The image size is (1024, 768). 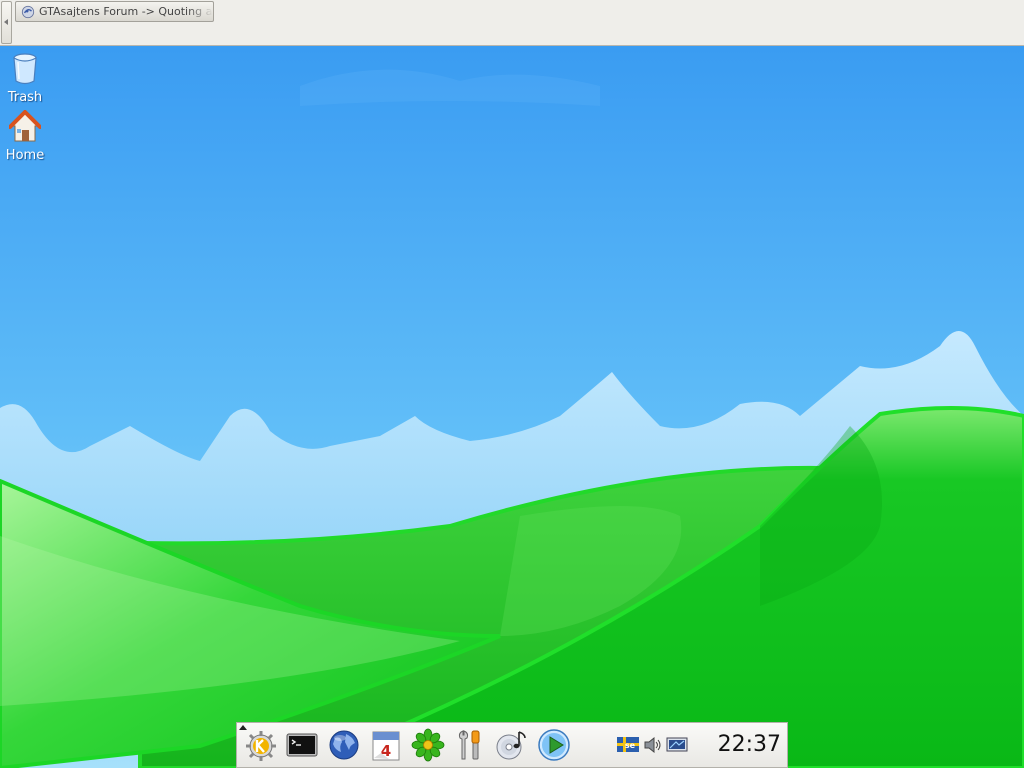 I want to click on panel-clock: 22:37, so click(x=749, y=744).